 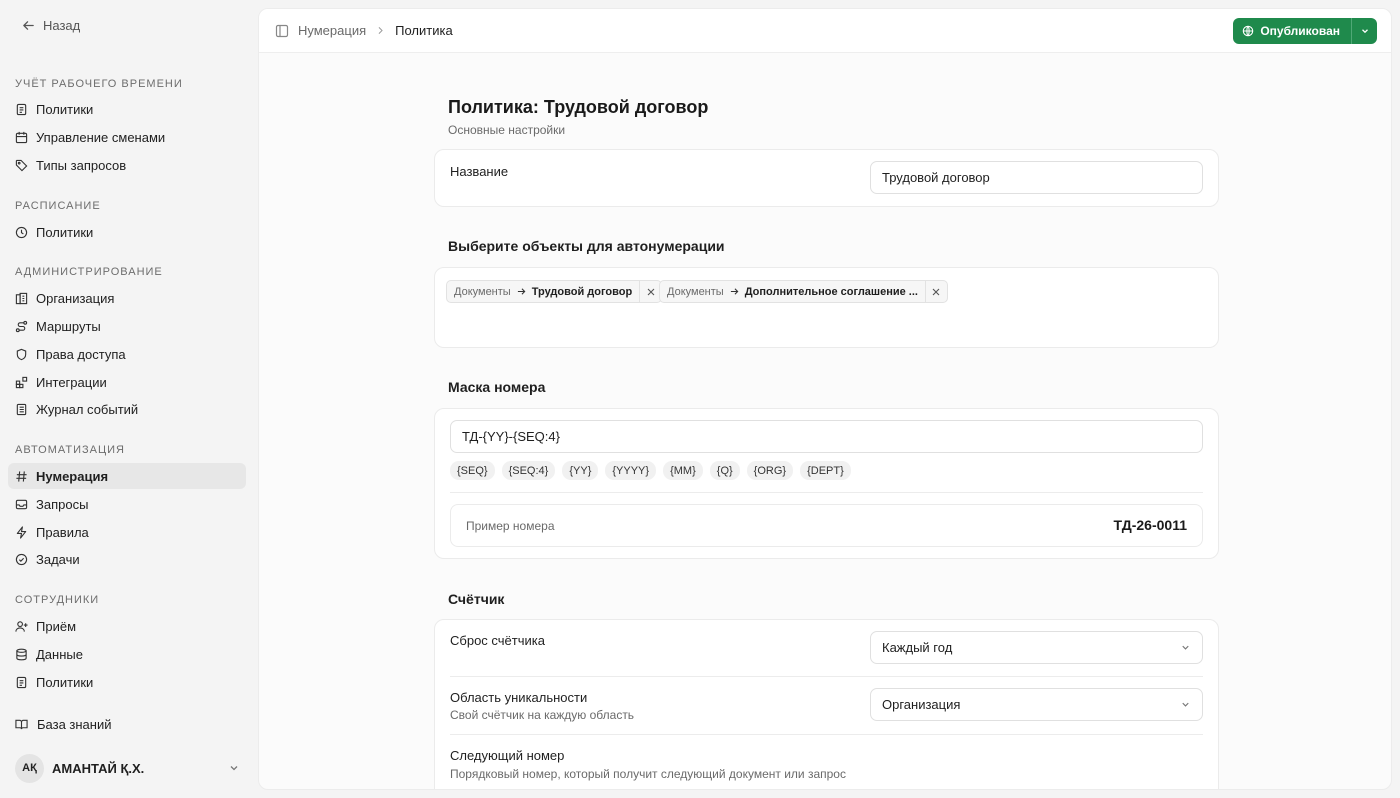 I want to click on section-title-admin: Администрирование, so click(x=89, y=272).